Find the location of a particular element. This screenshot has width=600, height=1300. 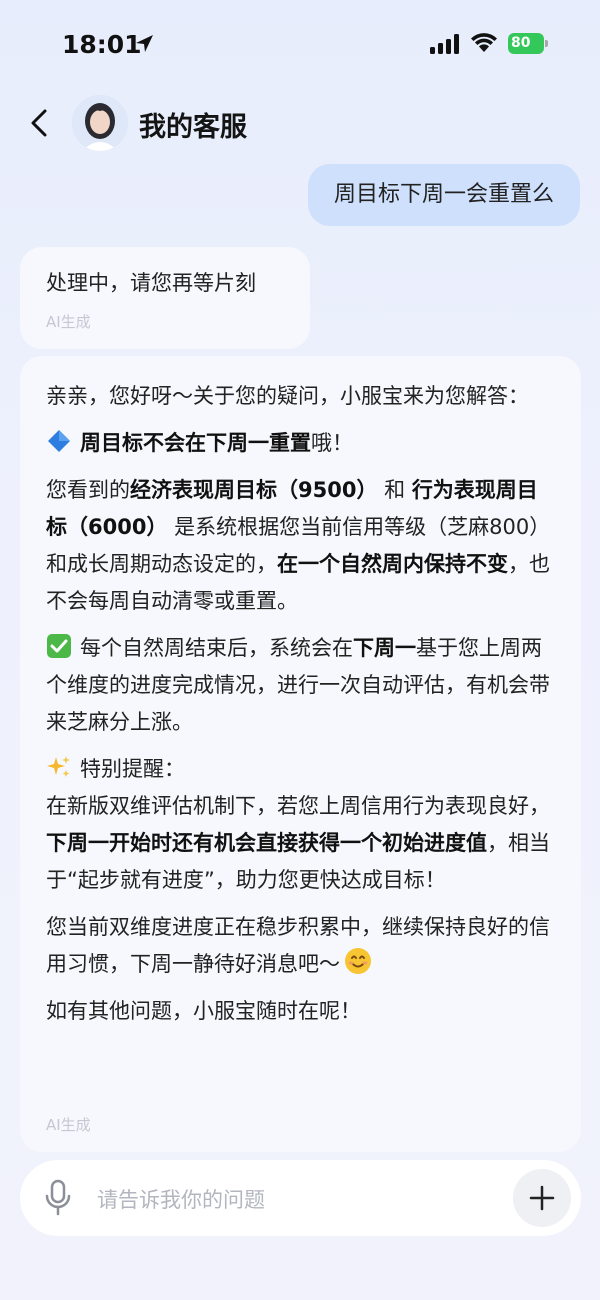

p3-text: 每个自然周结束后，系统会在 is located at coordinates (216, 648).